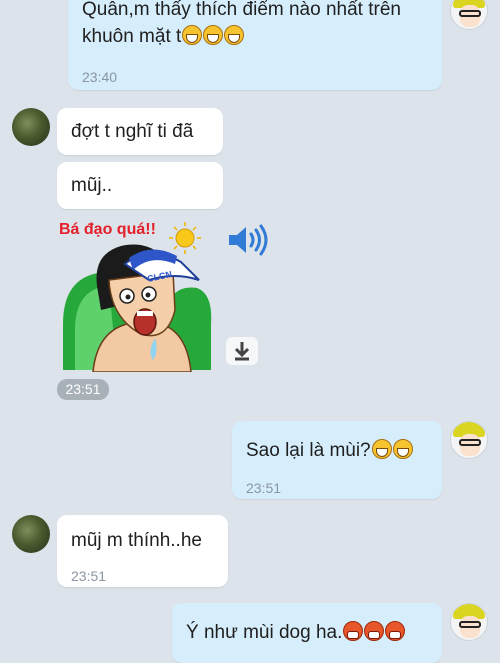 The image size is (500, 663). I want to click on message-bubble-outgoing: Sao lại là mùi? 23:51, so click(337, 460).